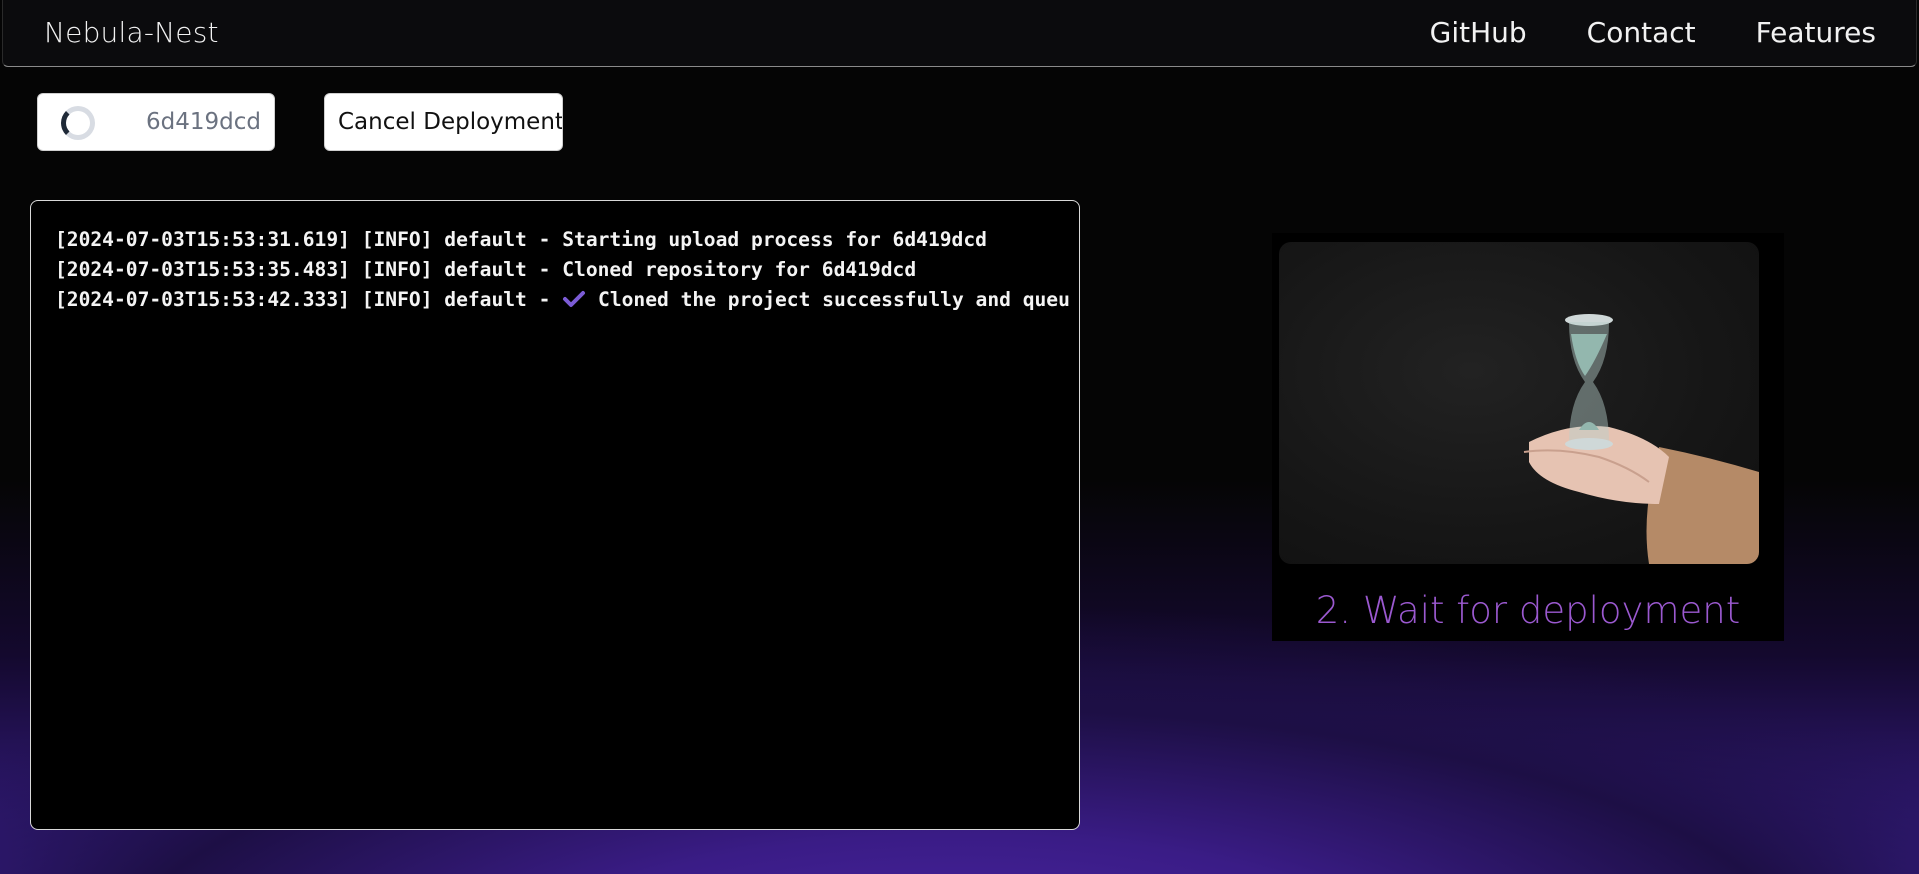 The width and height of the screenshot is (1919, 874). What do you see at coordinates (1528, 610) in the screenshot?
I see `step-caption: 2. Wait for deployment` at bounding box center [1528, 610].